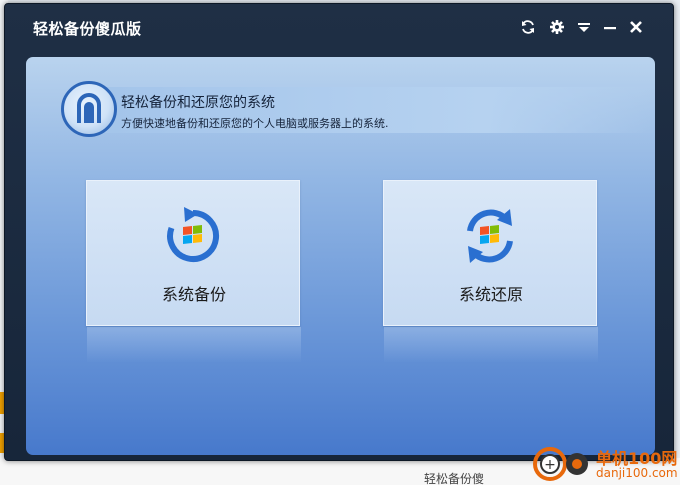  I want to click on settings-button, so click(557, 27).